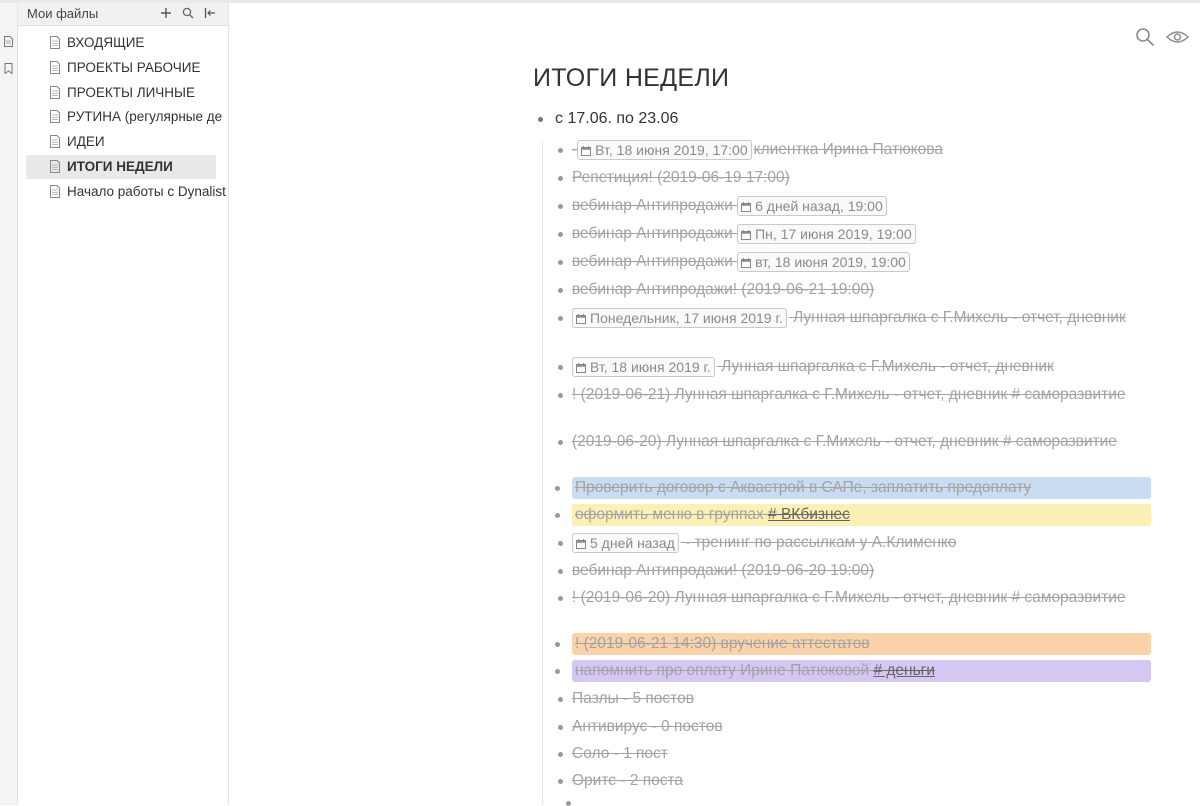 Image resolution: width=1200 pixels, height=806 pixels. Describe the element at coordinates (904, 670) in the screenshot. I see `tag-link: # деньги` at that location.